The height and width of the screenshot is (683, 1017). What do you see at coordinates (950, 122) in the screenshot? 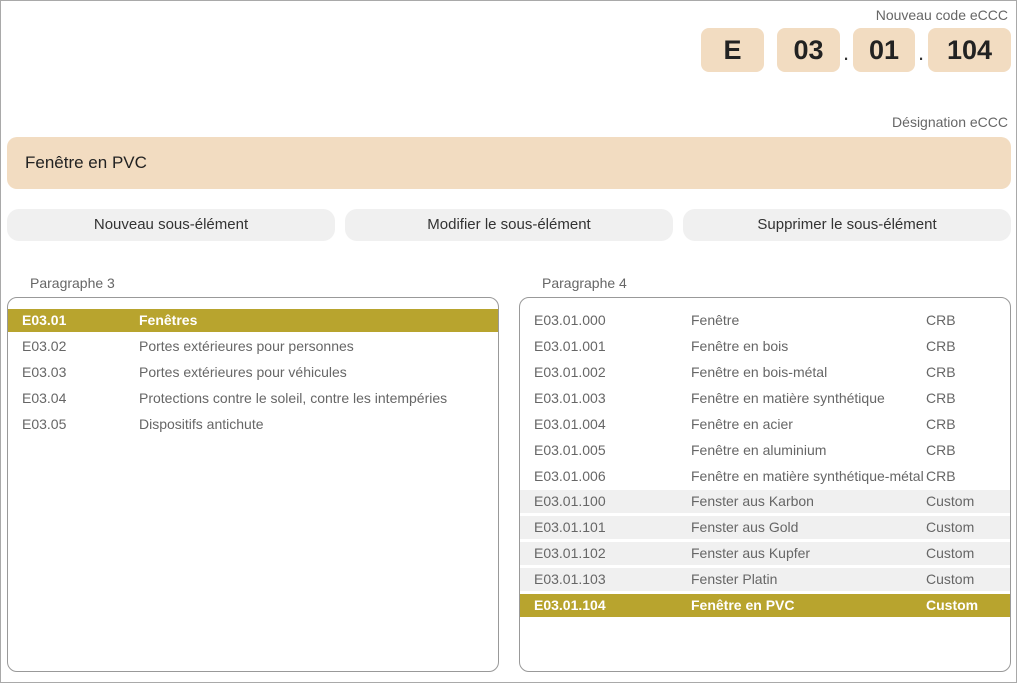
I see `designation-label: Désignation eCCC` at bounding box center [950, 122].